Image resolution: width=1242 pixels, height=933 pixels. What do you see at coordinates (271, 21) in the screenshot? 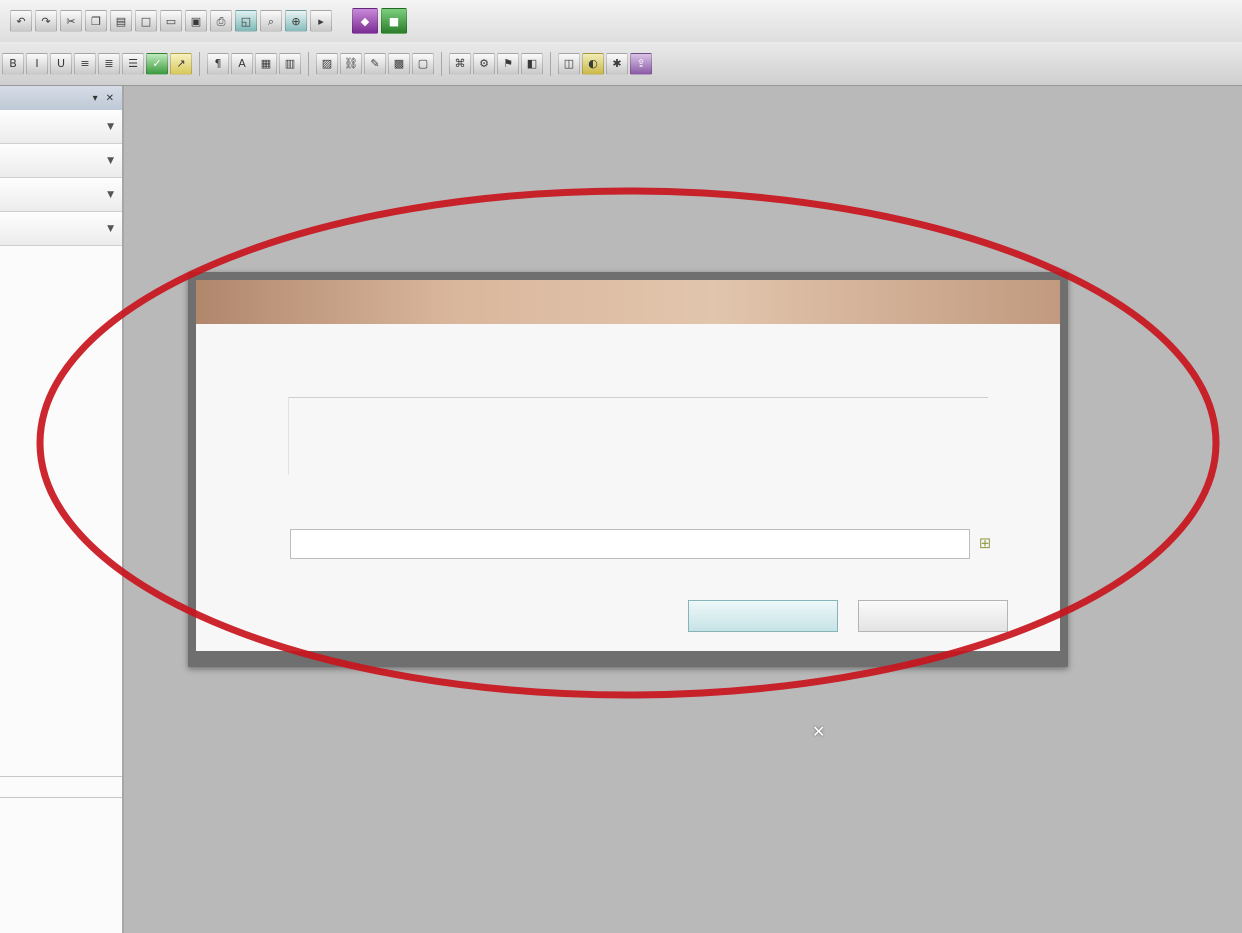
I see `find-icon: ⌕` at bounding box center [271, 21].